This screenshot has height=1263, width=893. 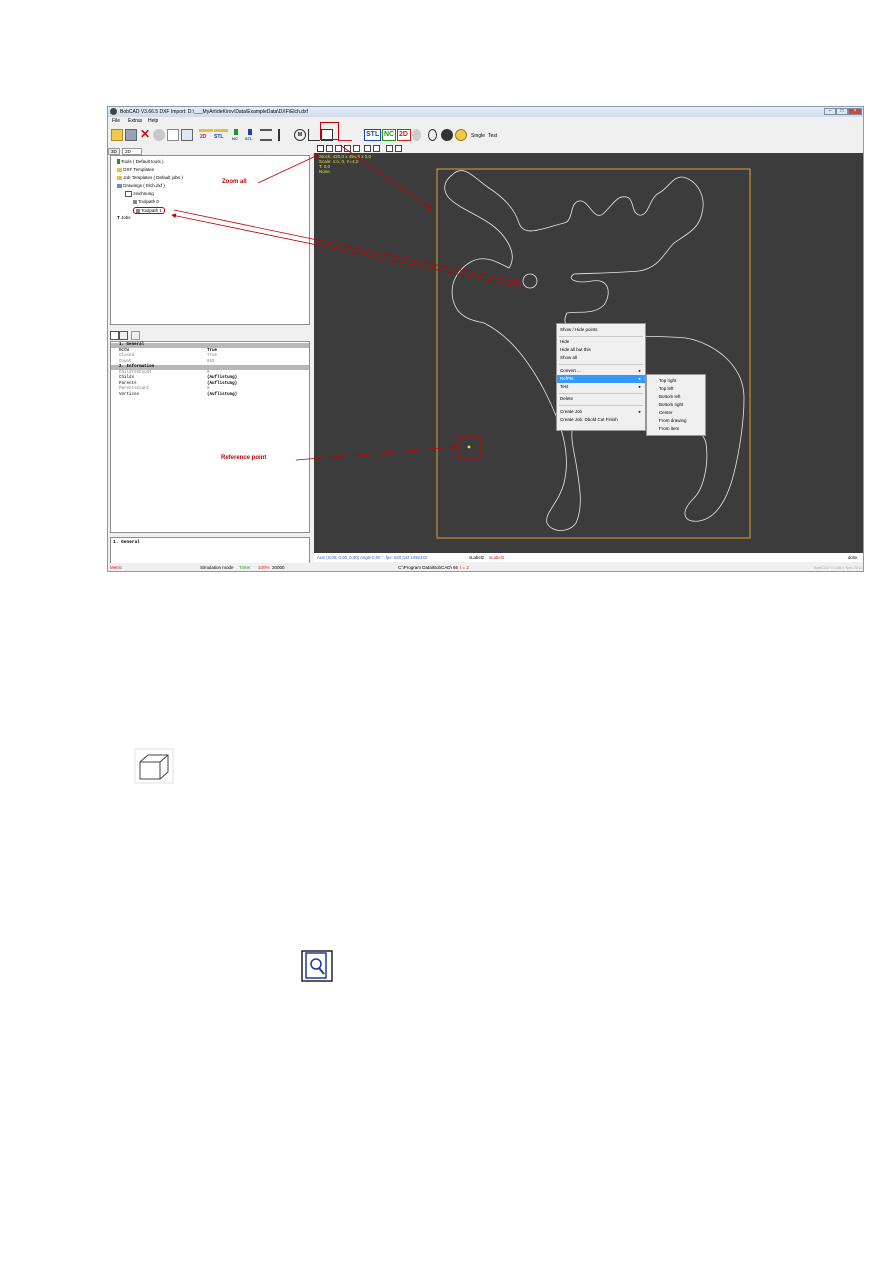 What do you see at coordinates (127, 378) in the screenshot?
I see `property-key: Childs` at bounding box center [127, 378].